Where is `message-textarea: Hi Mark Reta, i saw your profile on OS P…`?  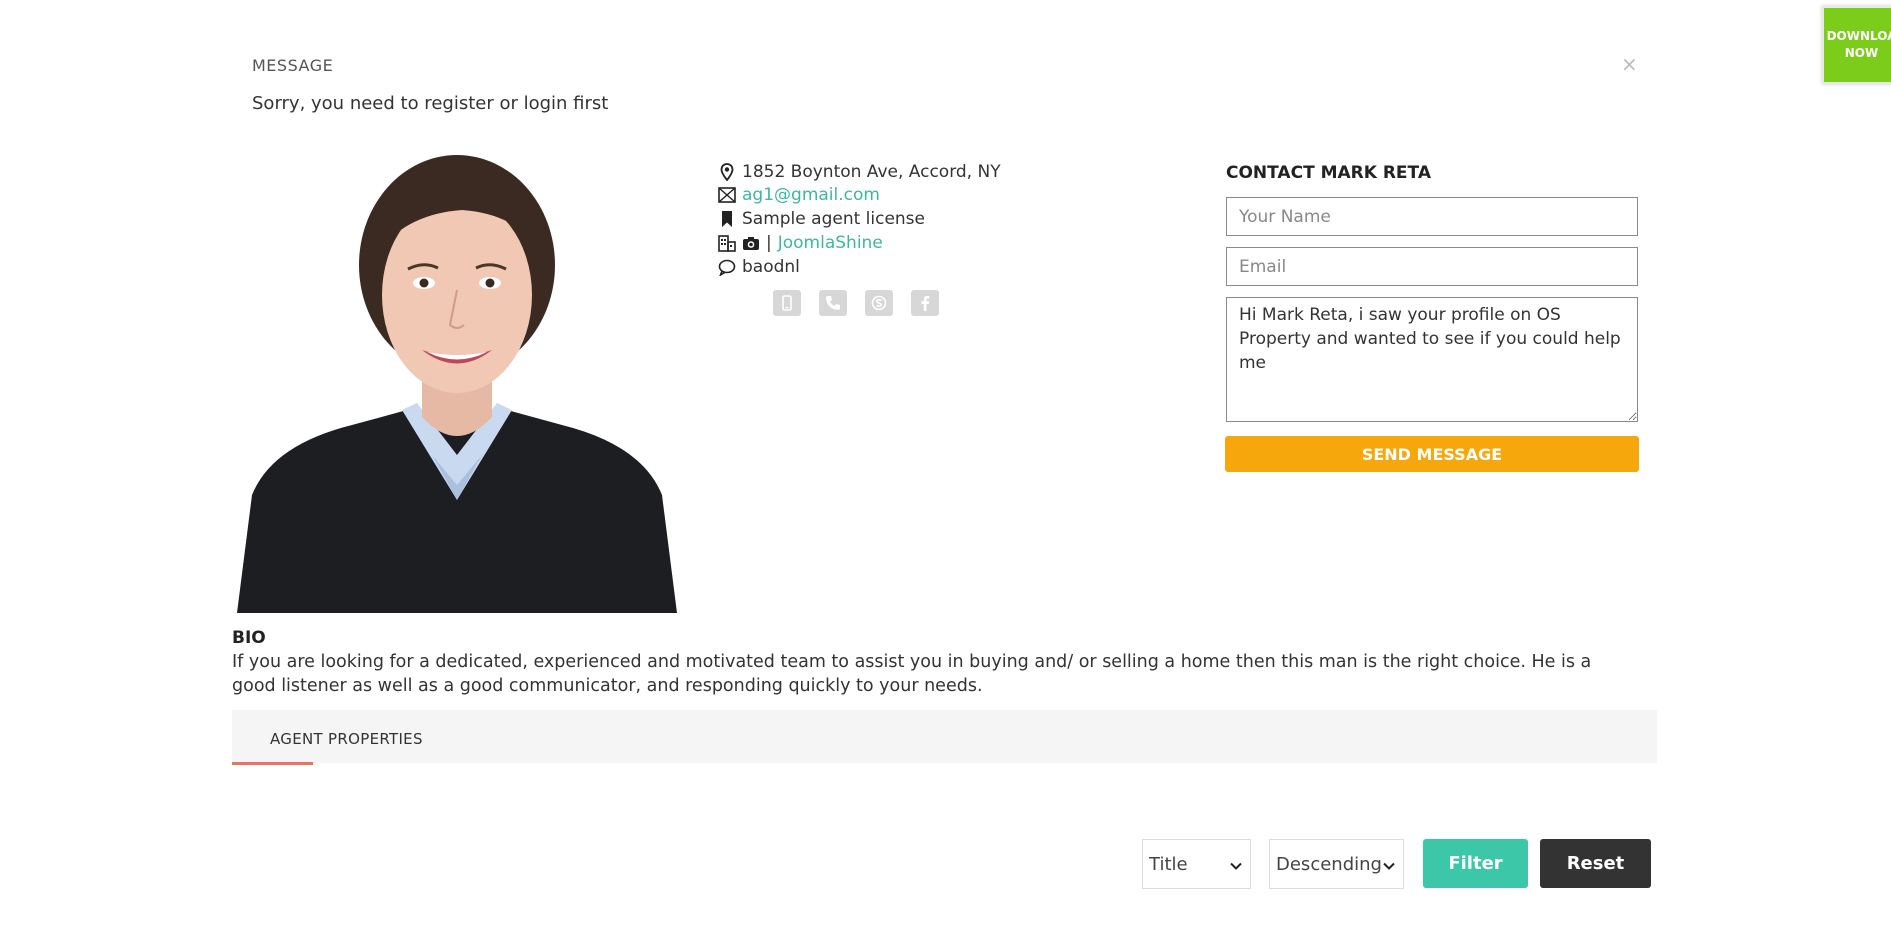 message-textarea: Hi Mark Reta, i saw your profile on OS P… is located at coordinates (1432, 359).